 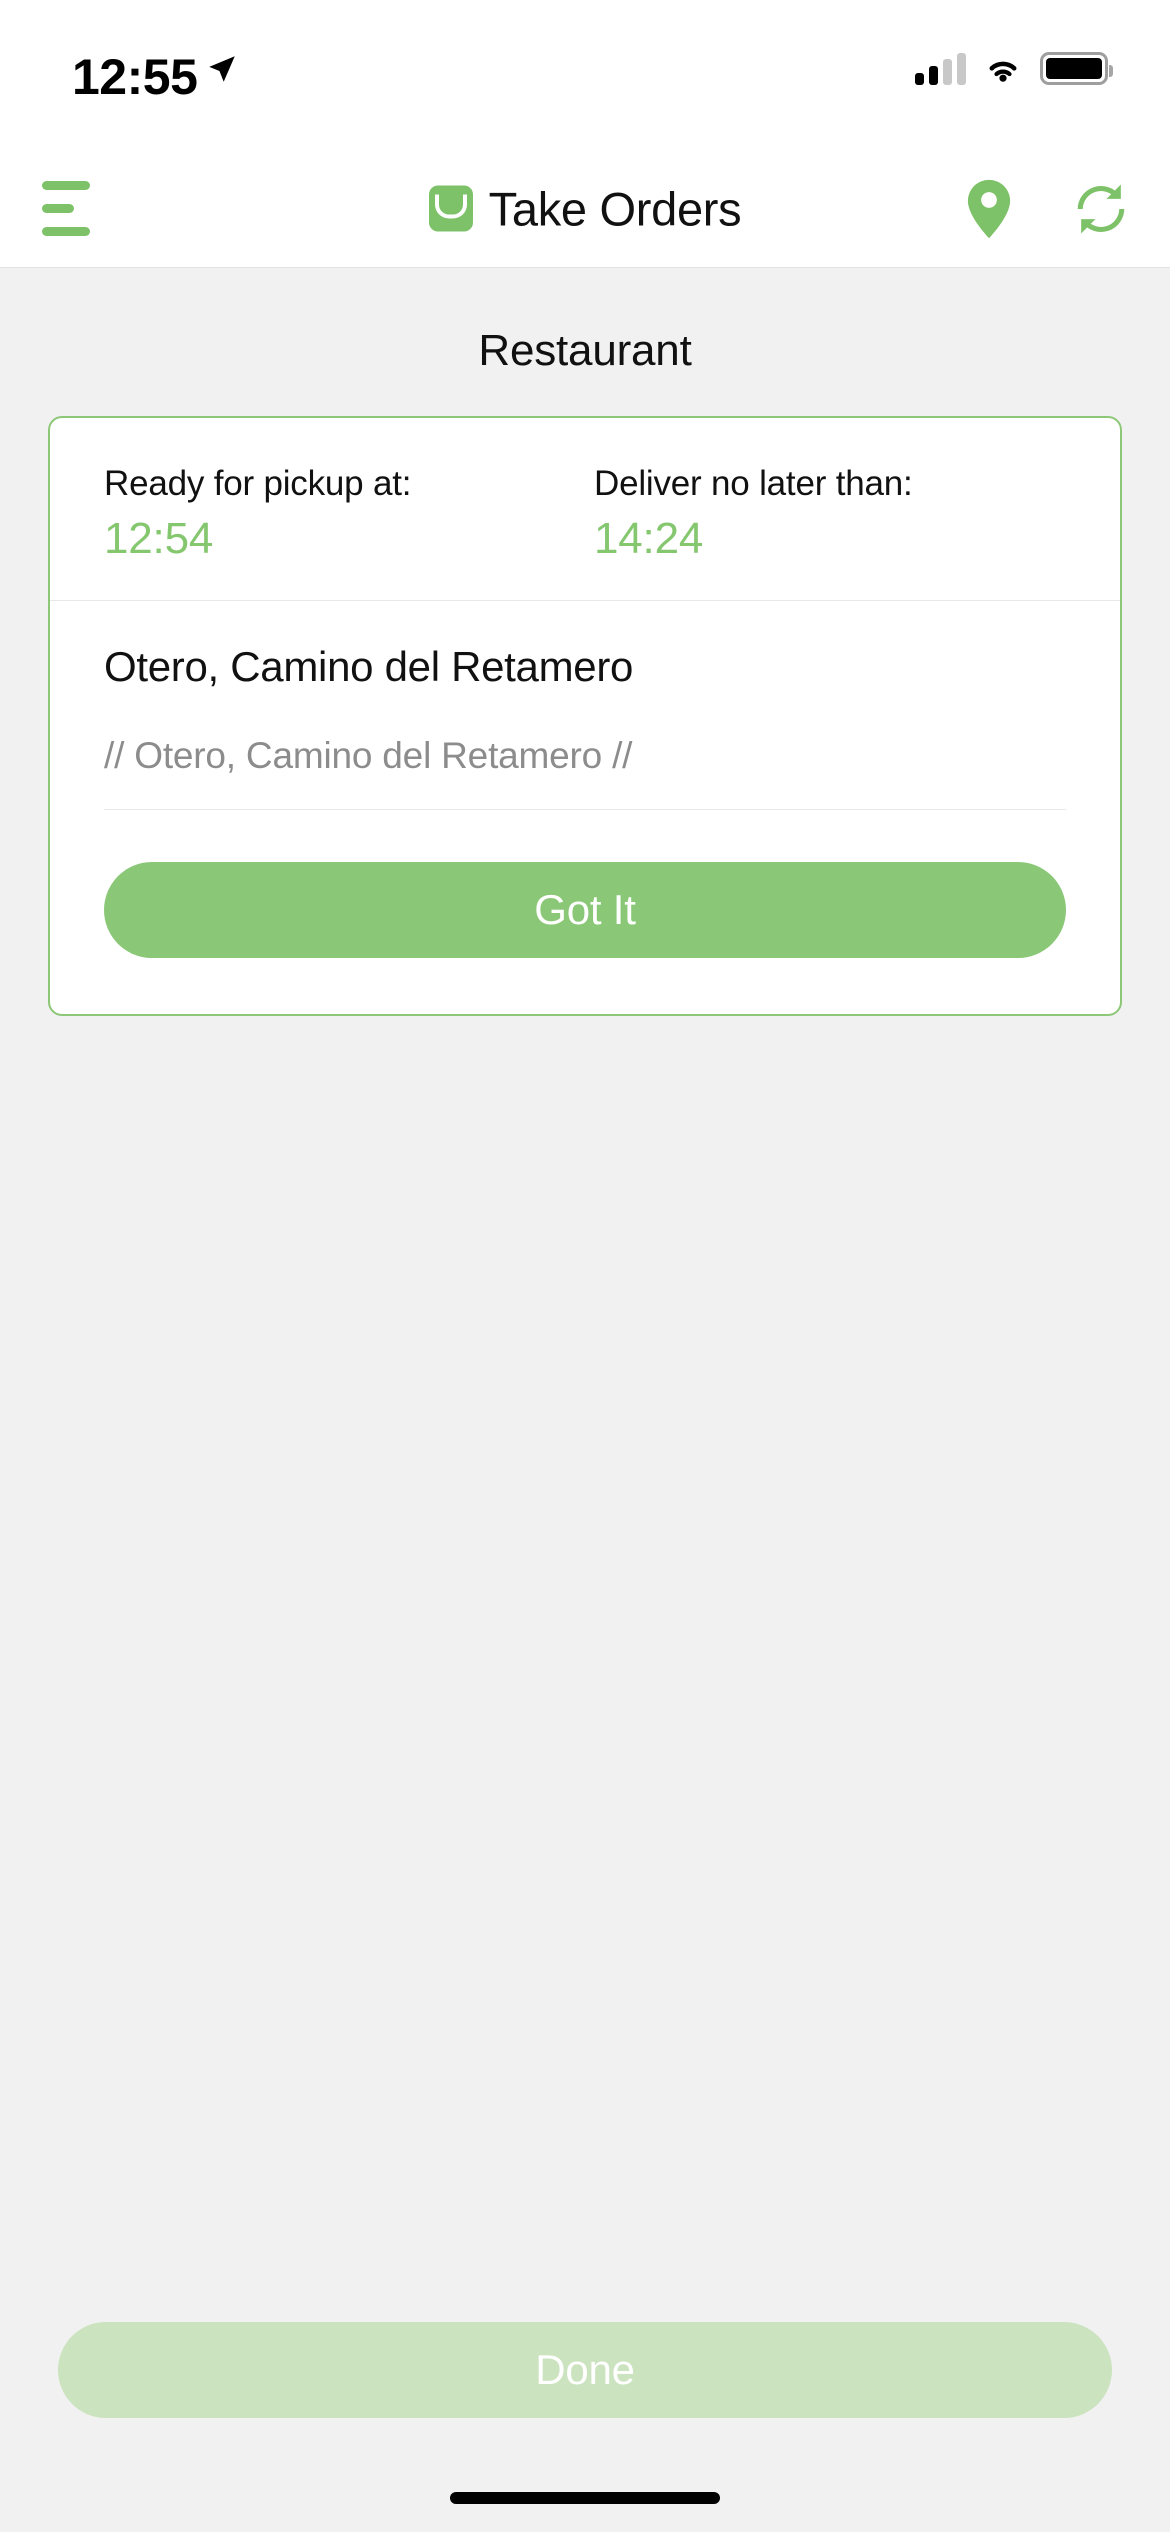 I want to click on page-title: Take Orders, so click(x=615, y=208).